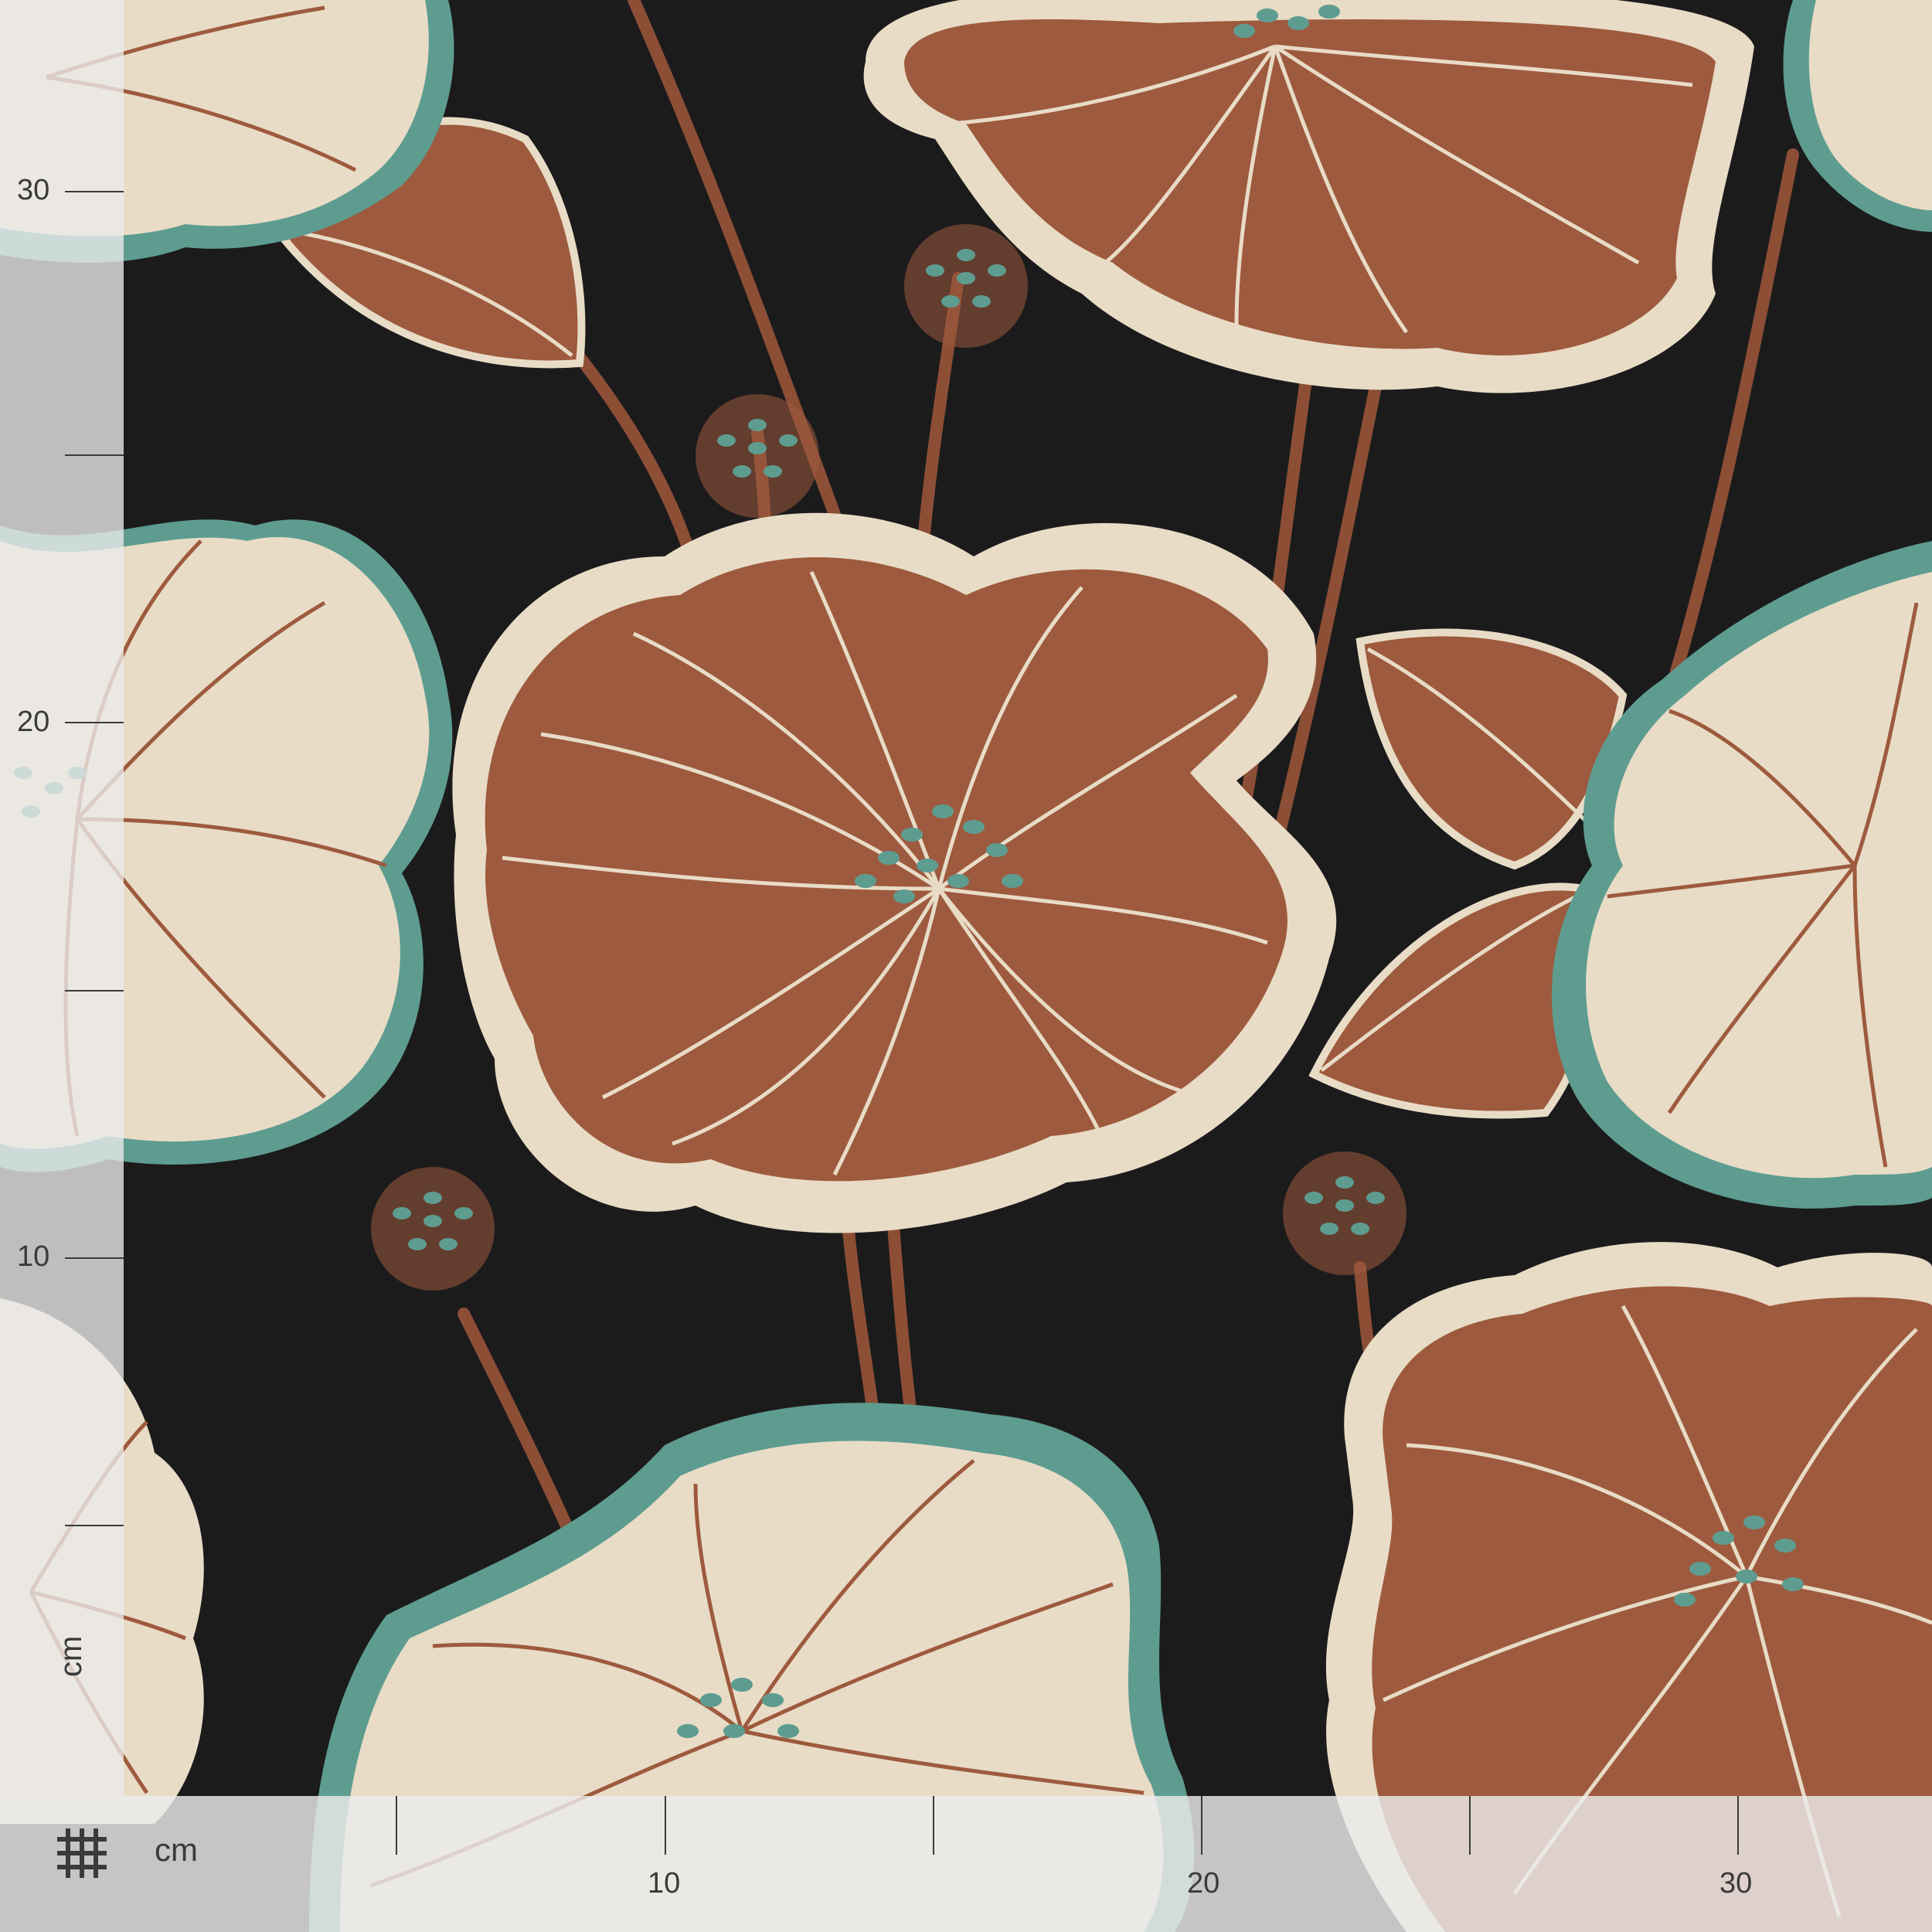  Describe the element at coordinates (82, 1853) in the screenshot. I see `grid-logo-icon` at that location.